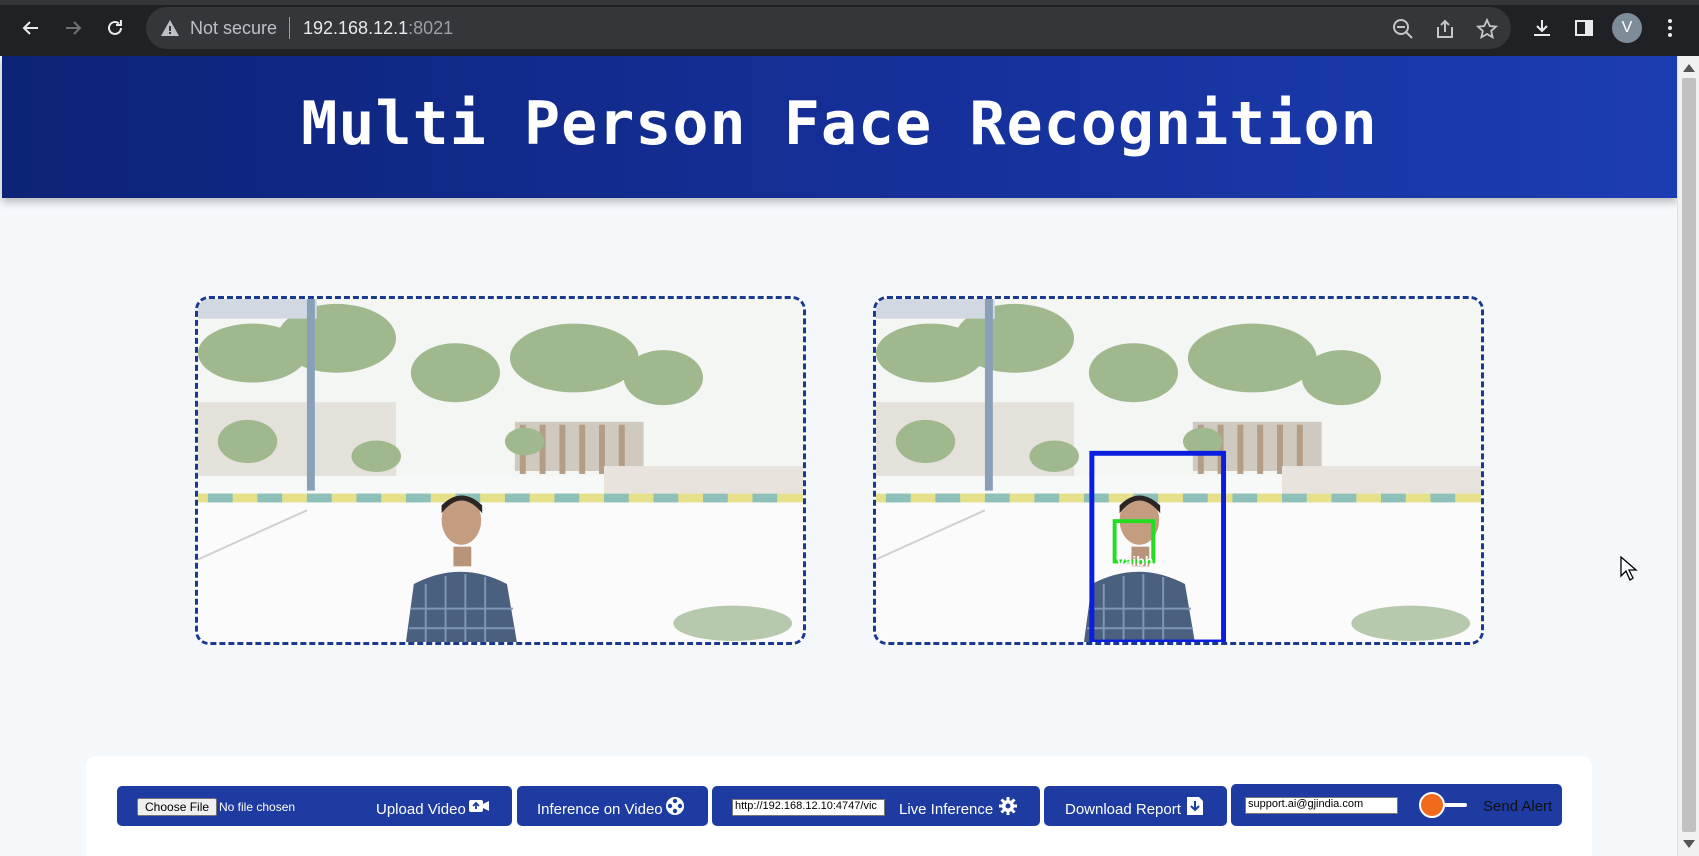  I want to click on divider, so click(289, 28).